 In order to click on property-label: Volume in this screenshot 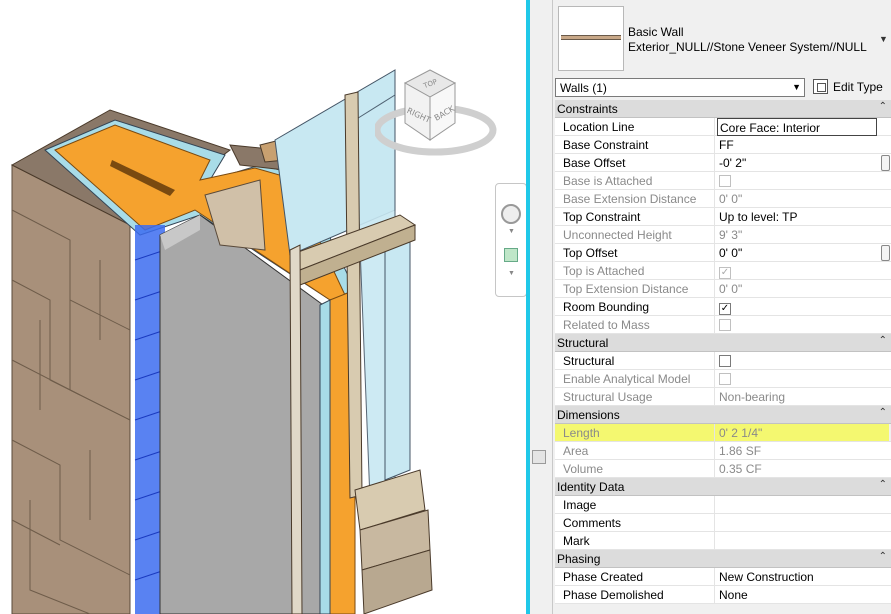, I will do `click(635, 469)`.